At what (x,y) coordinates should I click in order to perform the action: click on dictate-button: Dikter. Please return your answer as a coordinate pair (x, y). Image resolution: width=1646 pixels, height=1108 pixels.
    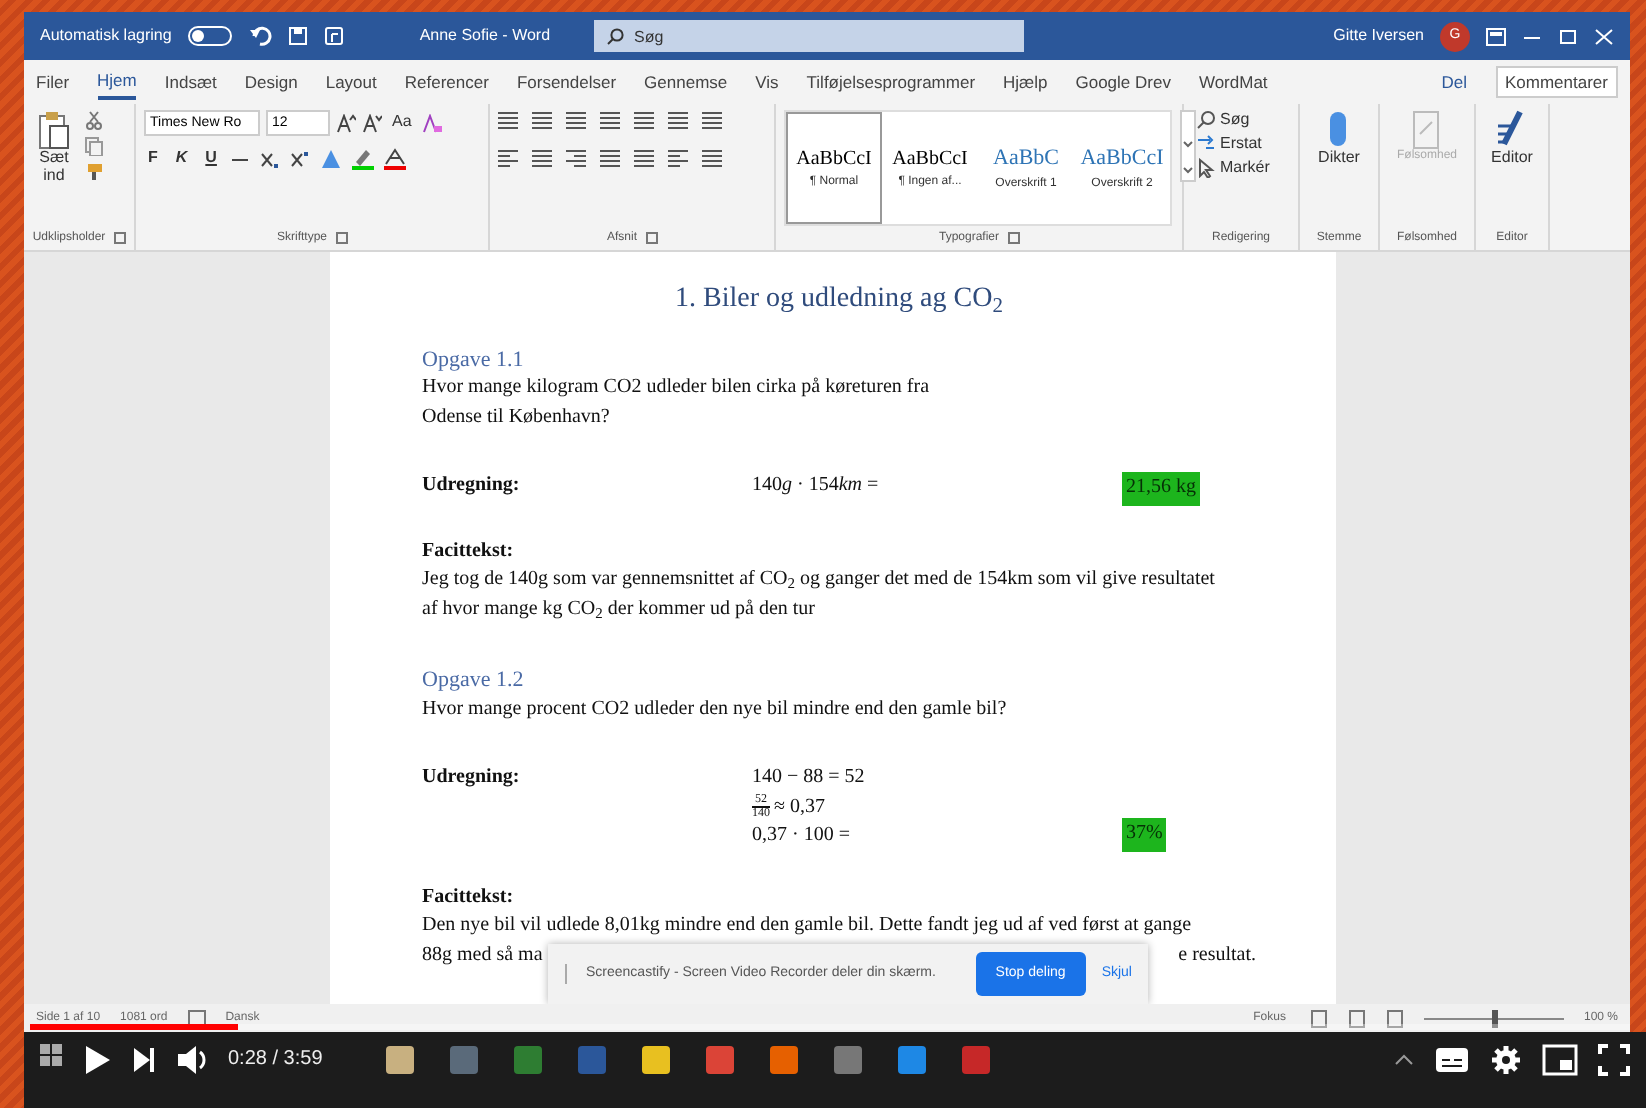
    Looking at the image, I should click on (1339, 139).